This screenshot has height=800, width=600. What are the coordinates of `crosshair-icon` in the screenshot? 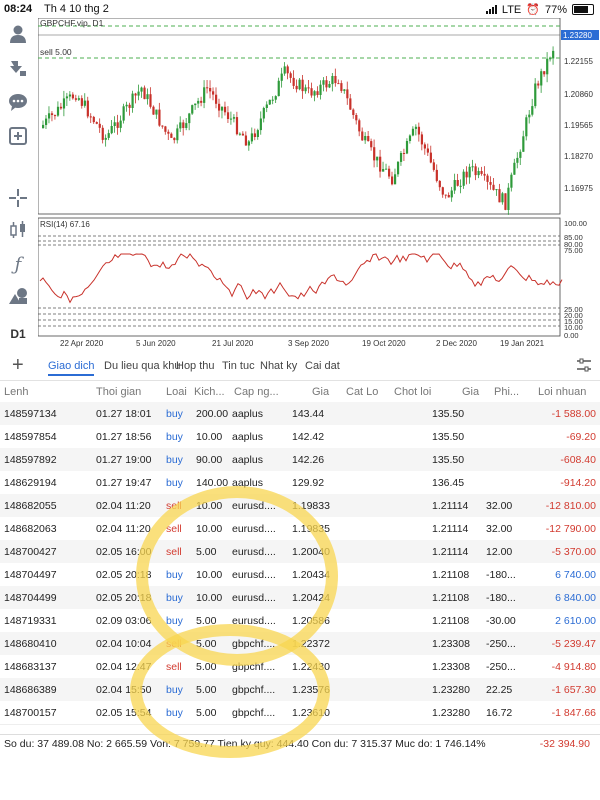 It's located at (18, 198).